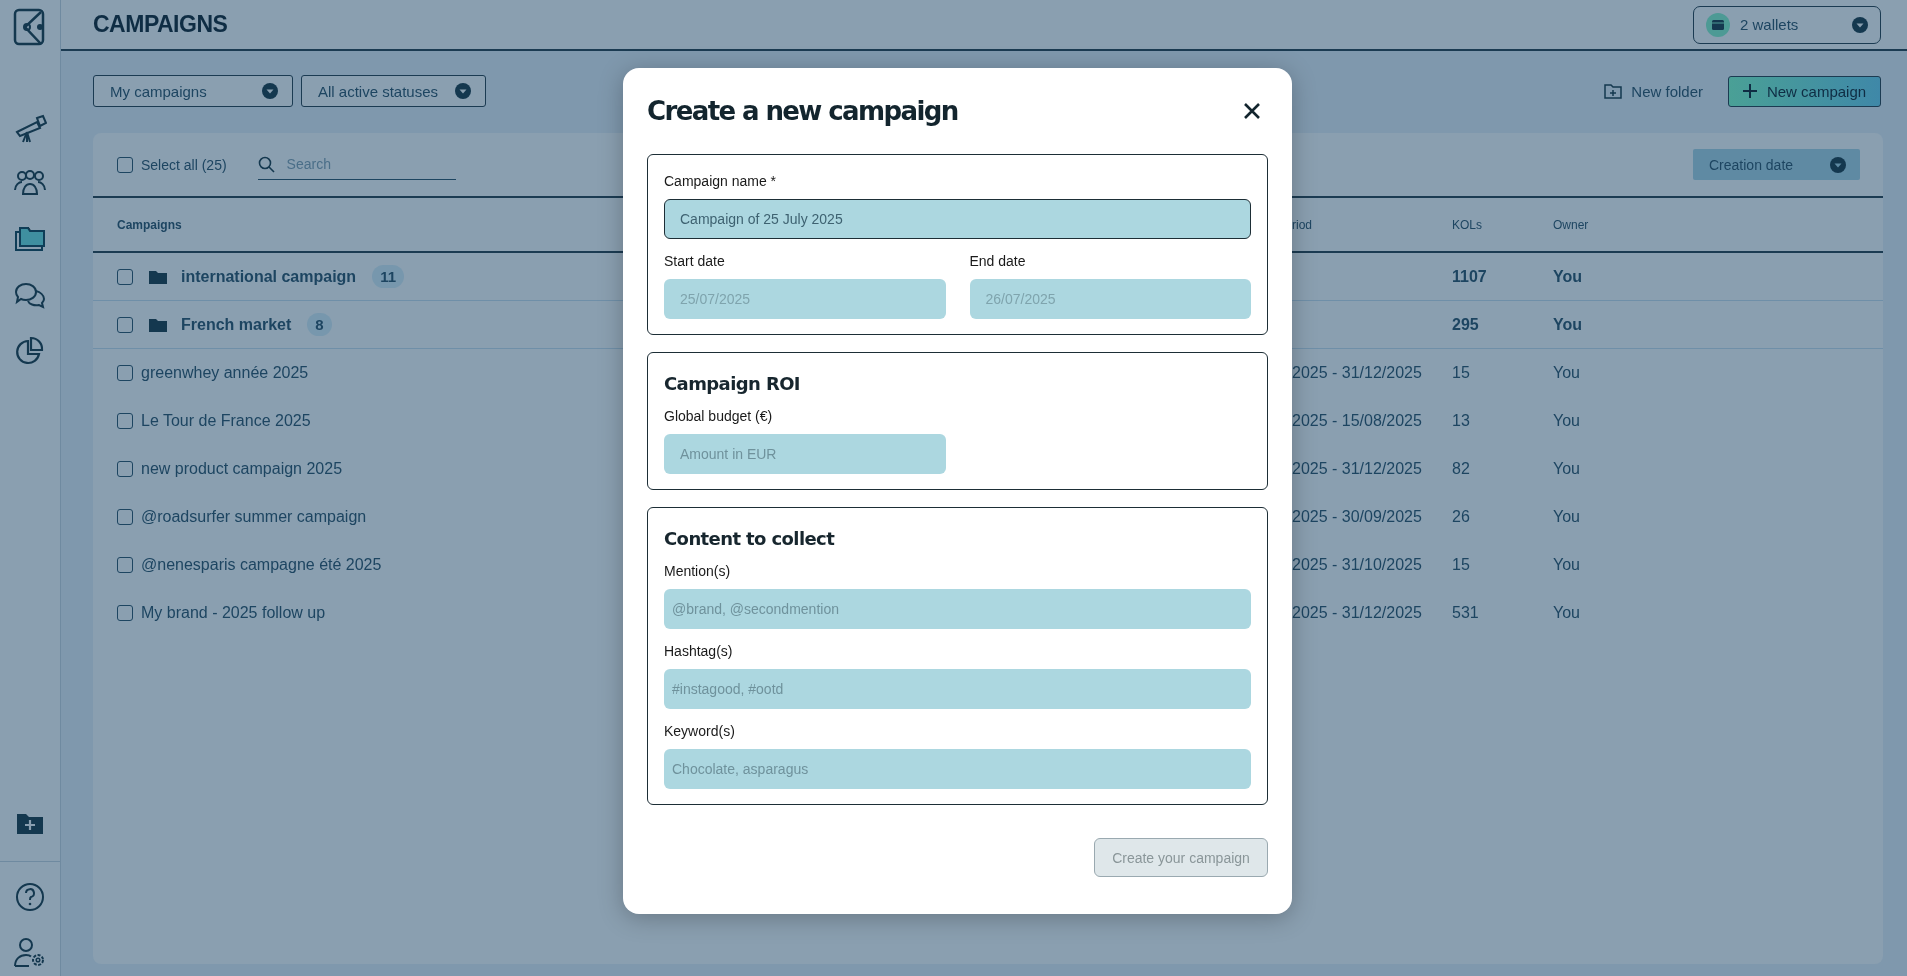  Describe the element at coordinates (1302, 224) in the screenshot. I see `column-header: riod` at that location.